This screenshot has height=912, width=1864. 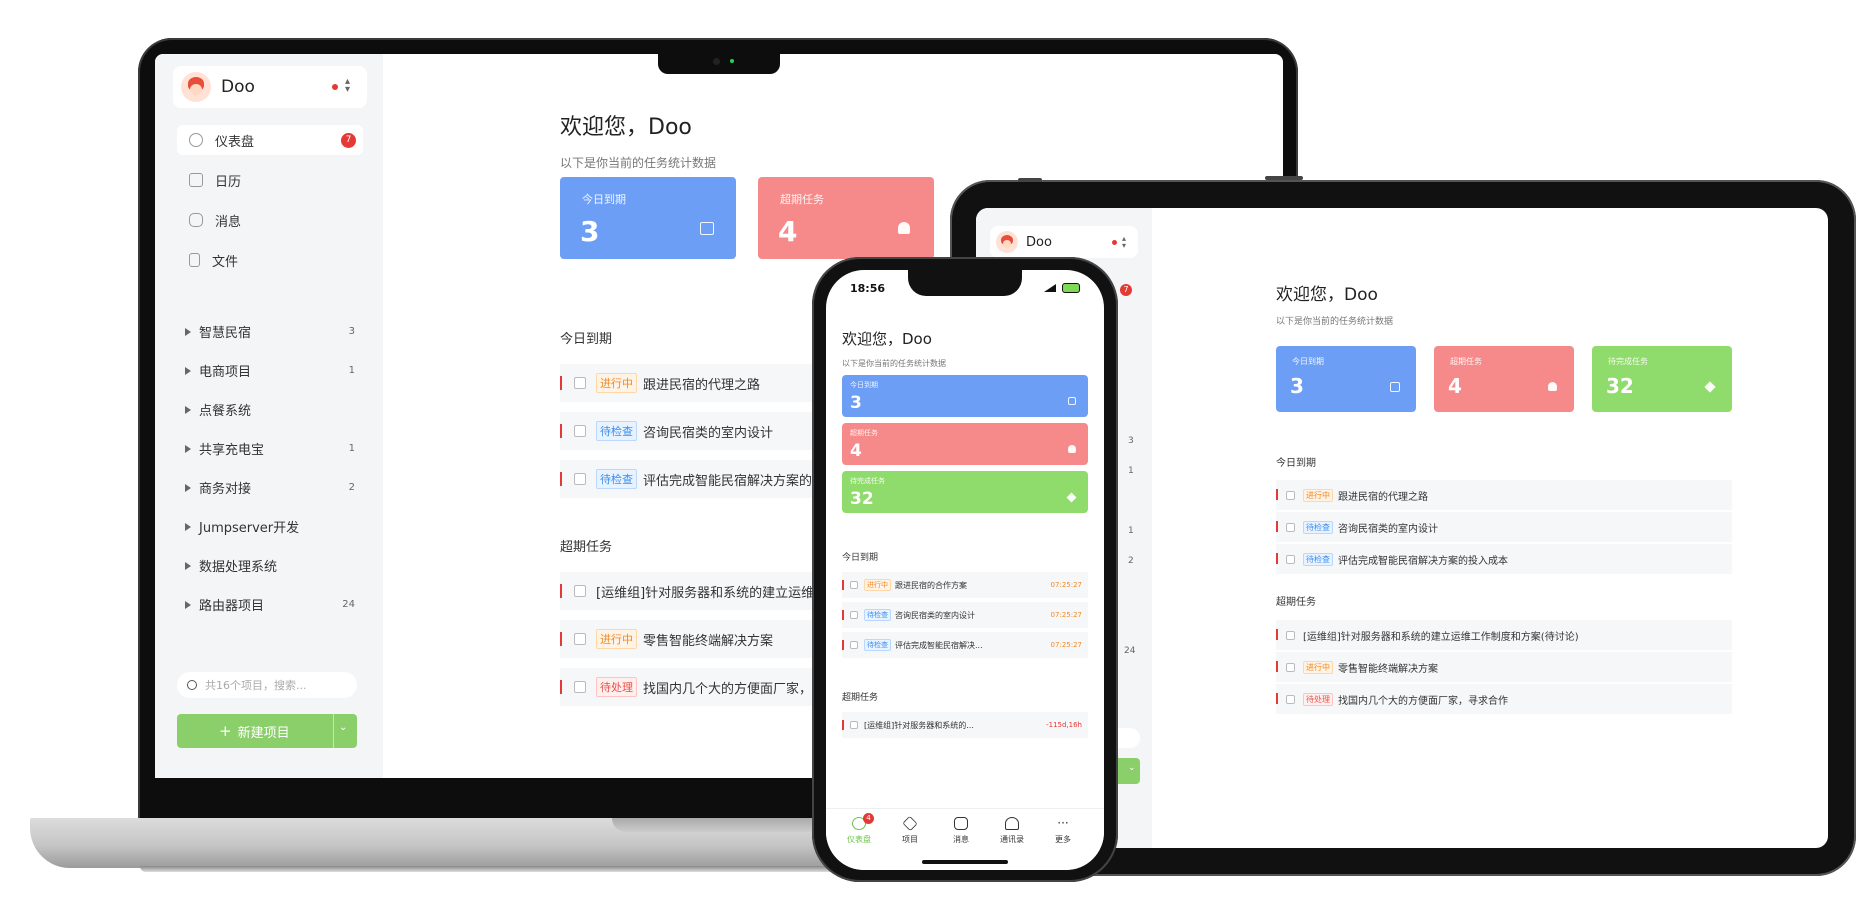 I want to click on project-count: 2, so click(x=1131, y=561).